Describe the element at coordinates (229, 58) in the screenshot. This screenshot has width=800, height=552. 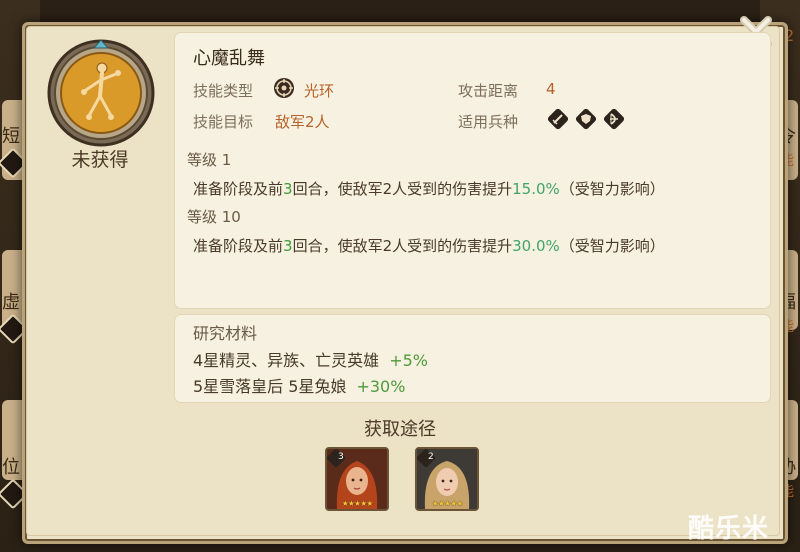
I see `skill-name: 心魔乱舞` at that location.